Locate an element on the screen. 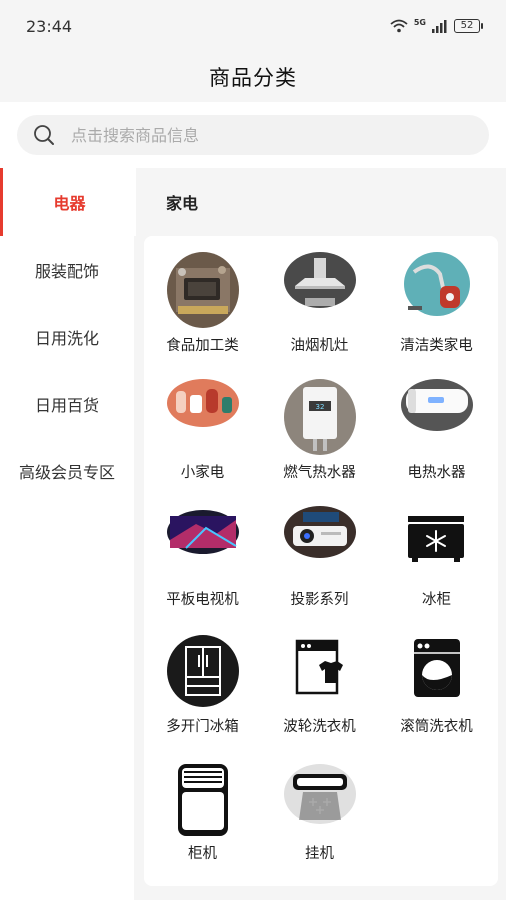 This screenshot has height=900, width=506. side-item-vip-zone: 高级会员专区 is located at coordinates (67, 470).